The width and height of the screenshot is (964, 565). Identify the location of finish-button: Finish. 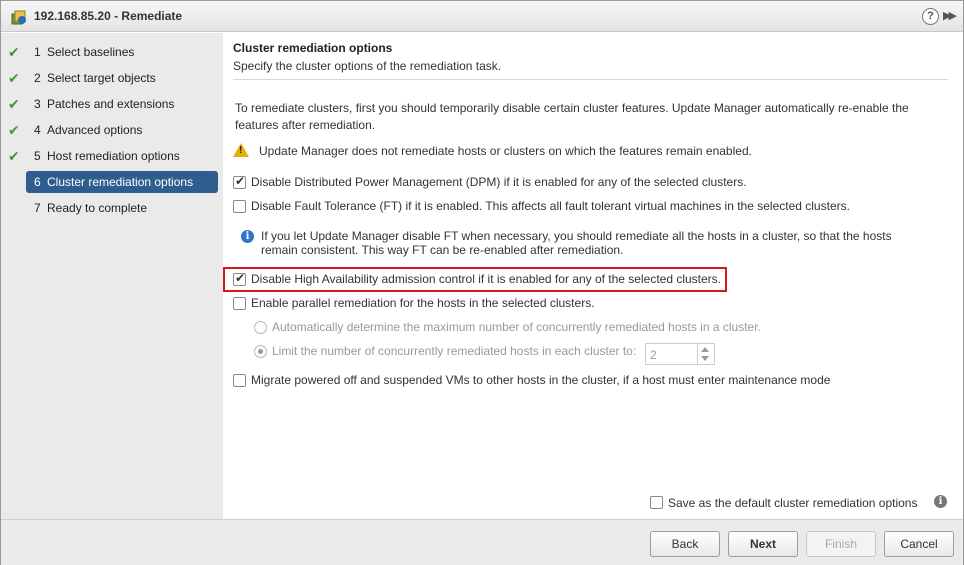
(841, 544).